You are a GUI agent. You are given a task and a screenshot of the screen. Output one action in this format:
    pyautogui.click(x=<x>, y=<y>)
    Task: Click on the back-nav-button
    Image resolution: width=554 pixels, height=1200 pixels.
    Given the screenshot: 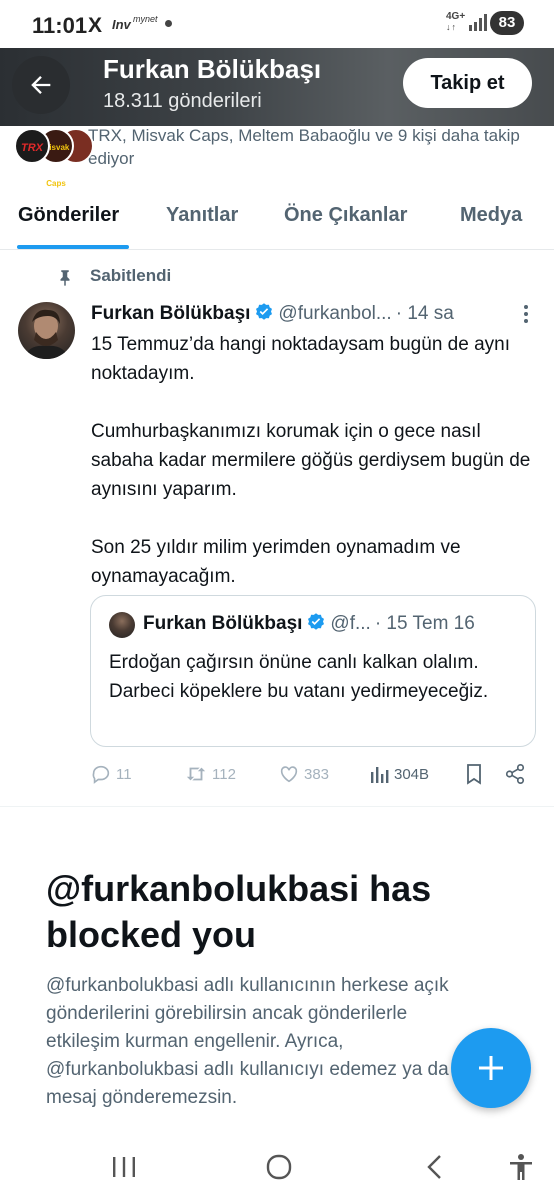 What is the action you would take?
    pyautogui.click(x=435, y=1167)
    